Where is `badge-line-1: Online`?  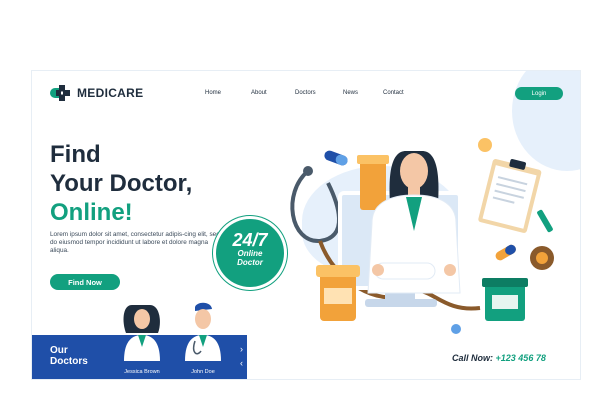
badge-line-1: Online is located at coordinates (250, 253).